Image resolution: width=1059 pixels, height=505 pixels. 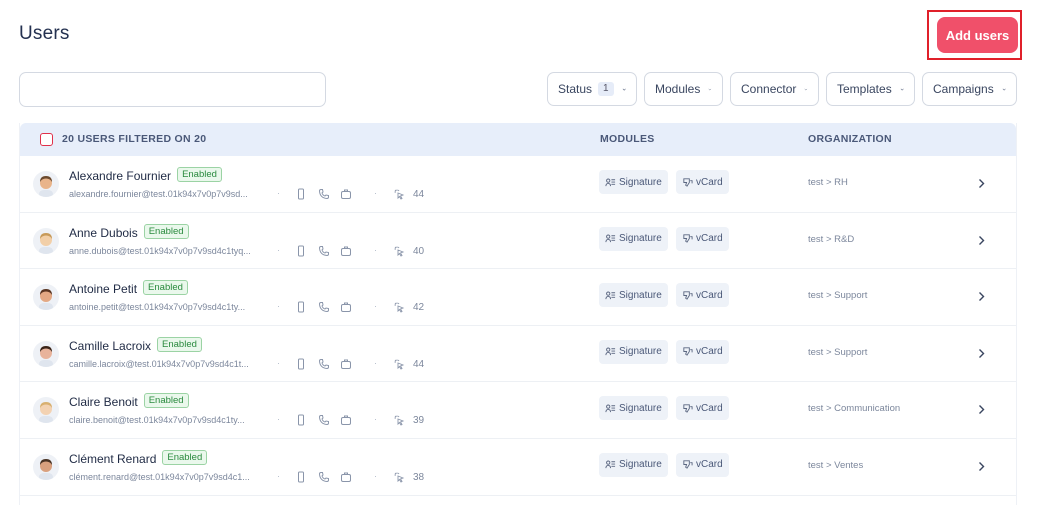 What do you see at coordinates (592, 89) in the screenshot?
I see `filter-status: Status 1` at bounding box center [592, 89].